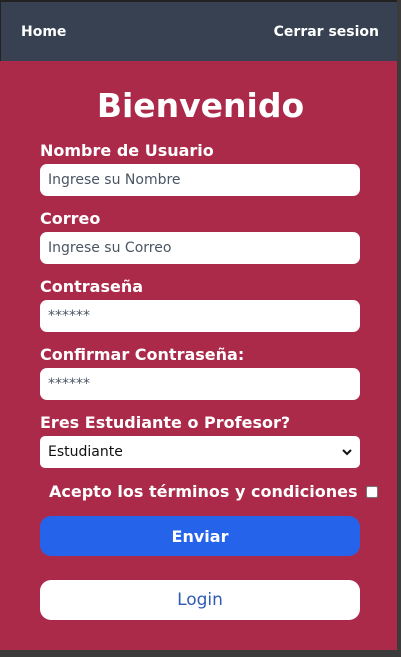 This screenshot has height=657, width=401. I want to click on page-title: Bienvenido, so click(200, 105).